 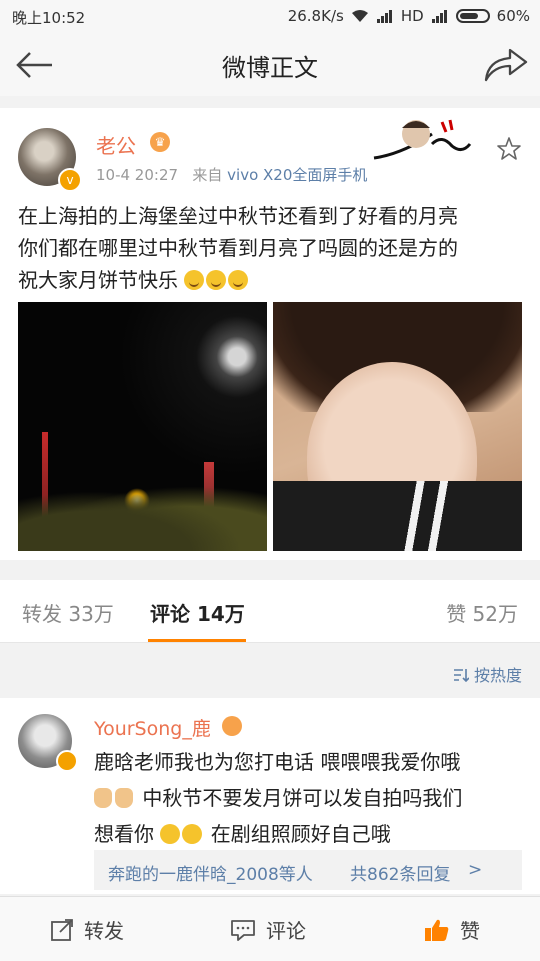 I want to click on status-bar: 晚上10:52 26.8K/s HD 60%, so click(x=270, y=16).